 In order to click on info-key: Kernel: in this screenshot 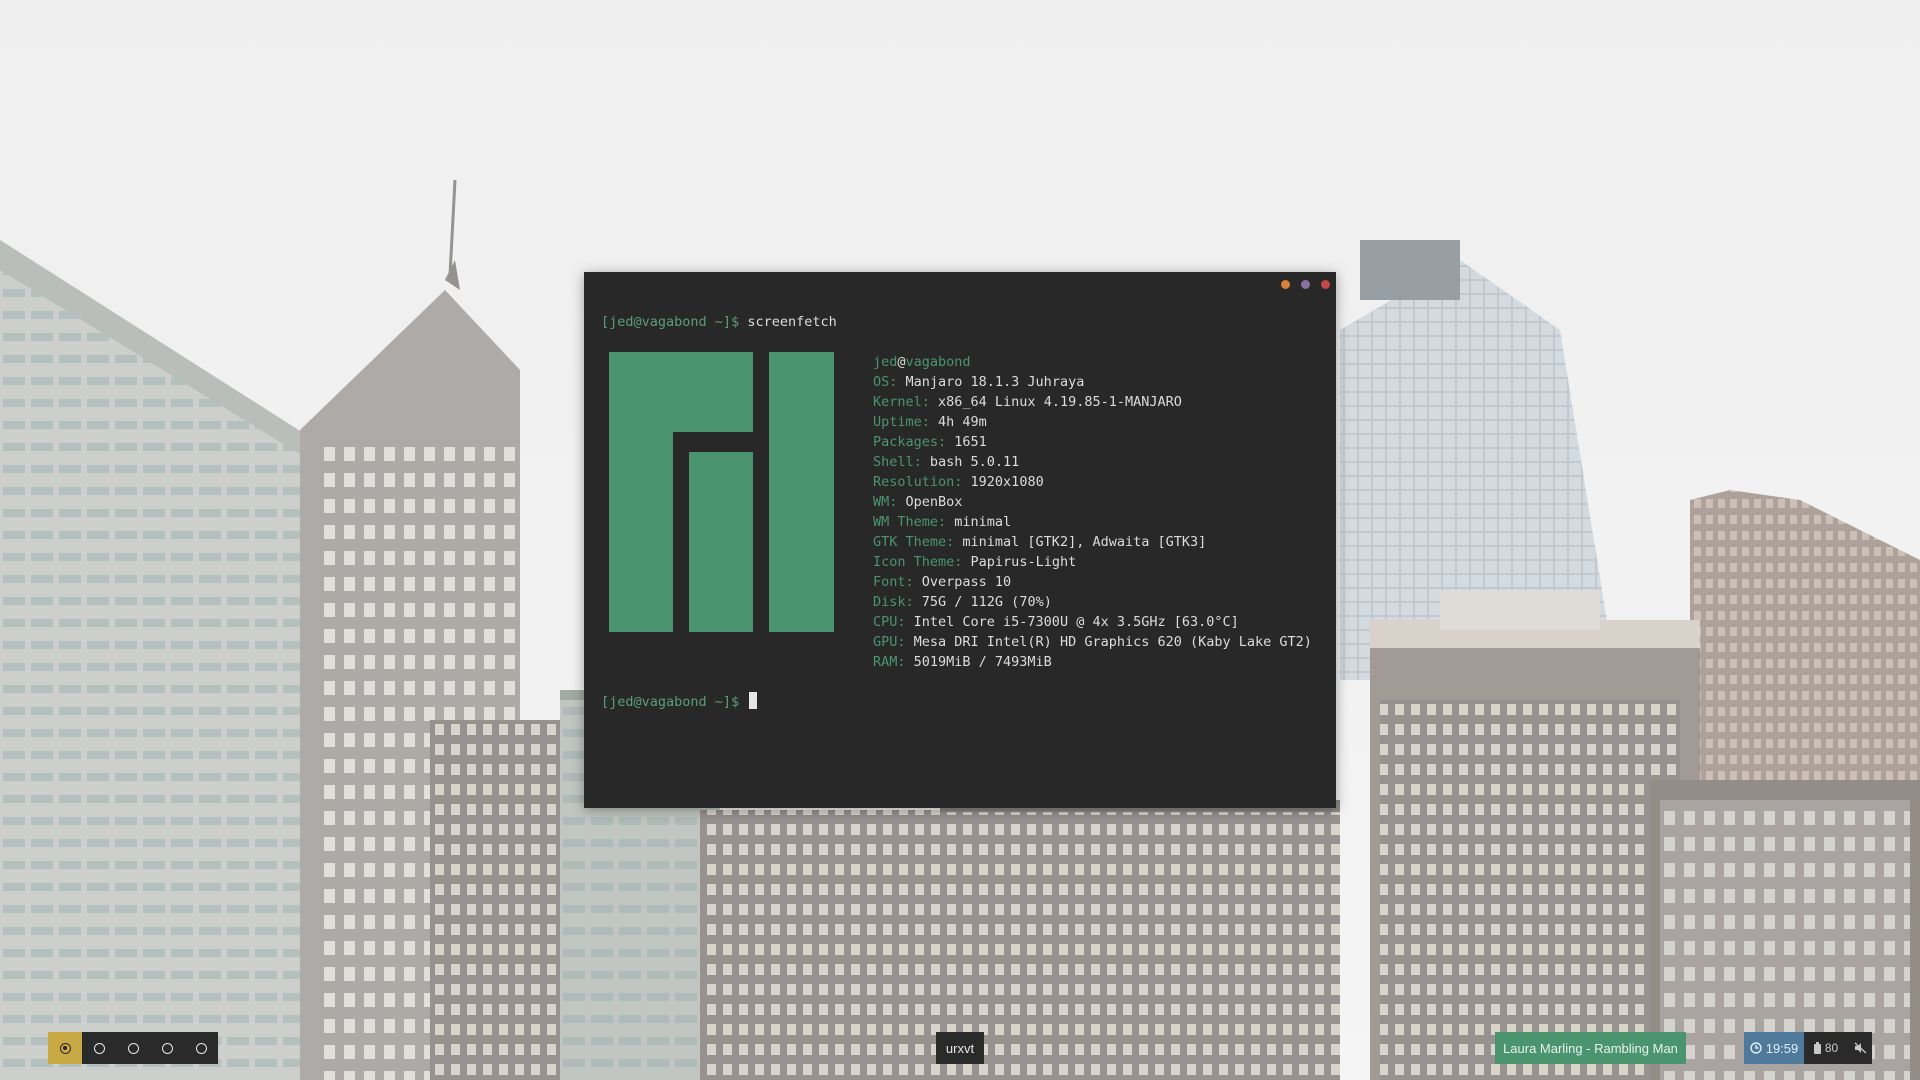, I will do `click(906, 402)`.